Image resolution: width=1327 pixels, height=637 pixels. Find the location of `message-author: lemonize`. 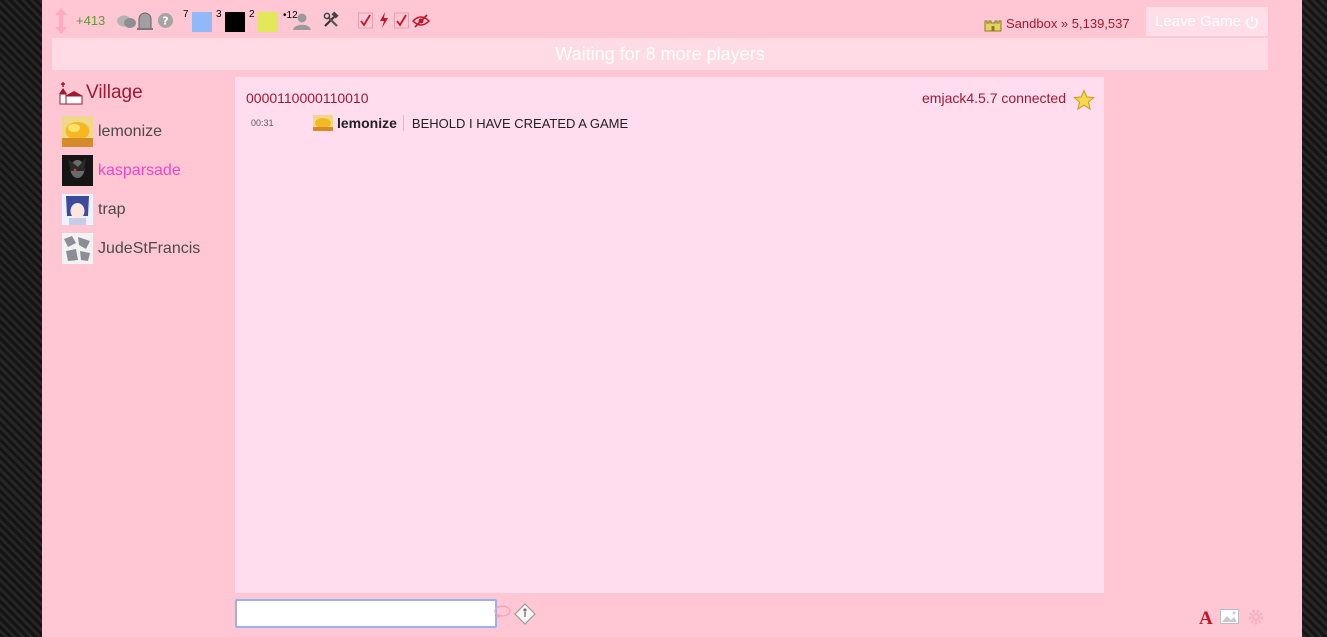

message-author: lemonize is located at coordinates (370, 123).